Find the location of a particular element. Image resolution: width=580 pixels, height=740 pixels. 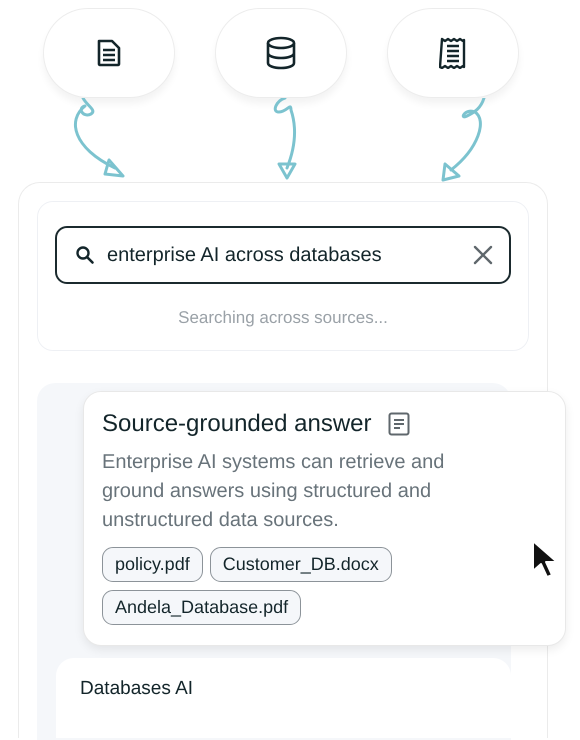

result-card: Databases AI is located at coordinates (283, 698).